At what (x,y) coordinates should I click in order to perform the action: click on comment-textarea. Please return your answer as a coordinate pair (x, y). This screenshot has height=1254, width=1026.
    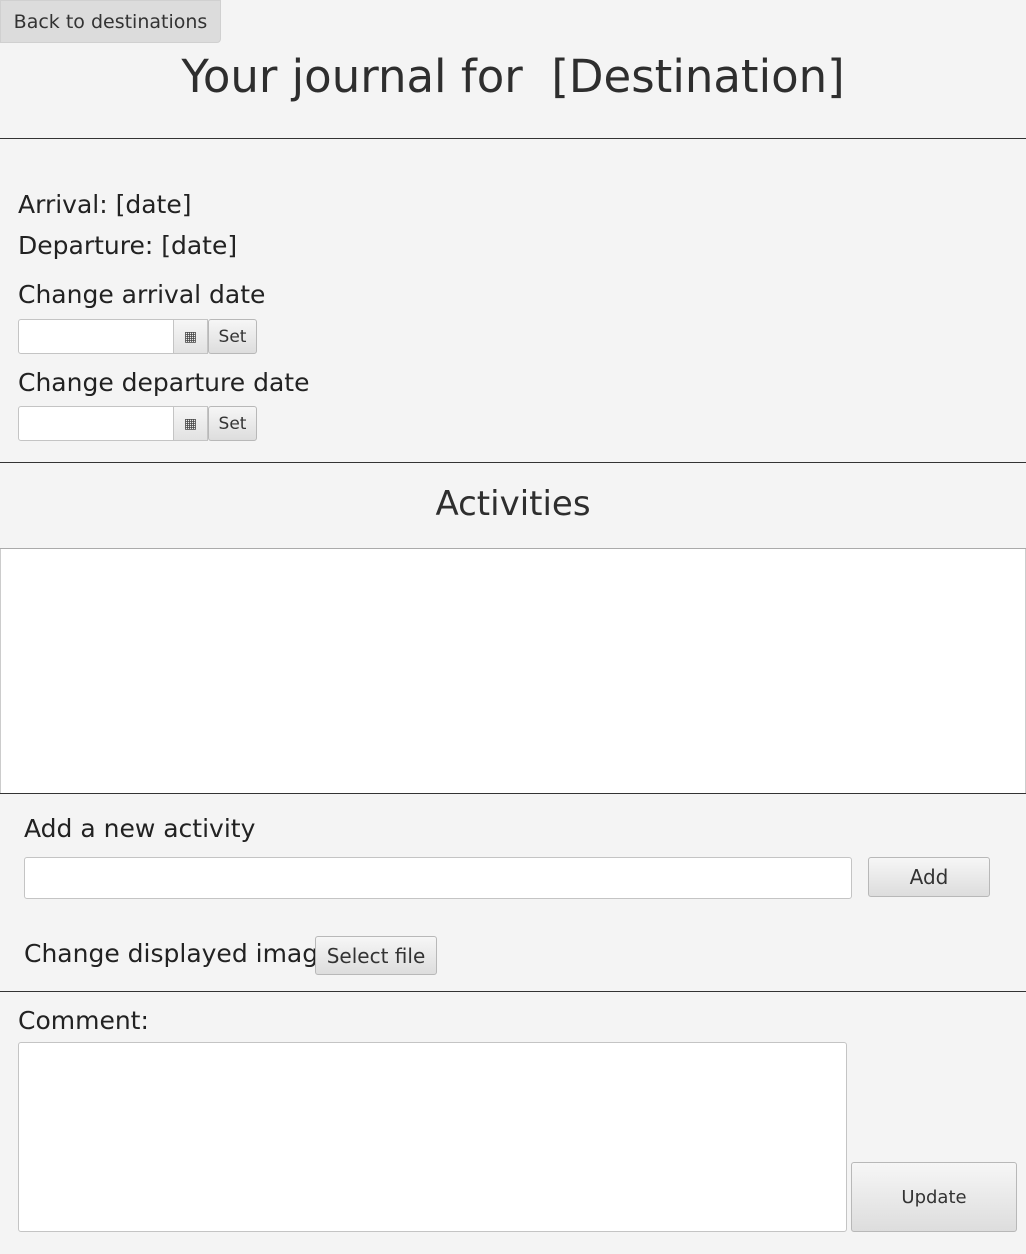
    Looking at the image, I should click on (432, 1137).